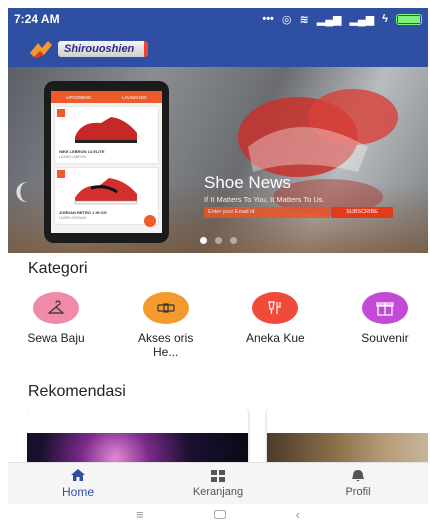  What do you see at coordinates (82, 151) in the screenshot?
I see `product-title: NIKE LEBRON 14 ELITE` at bounding box center [82, 151].